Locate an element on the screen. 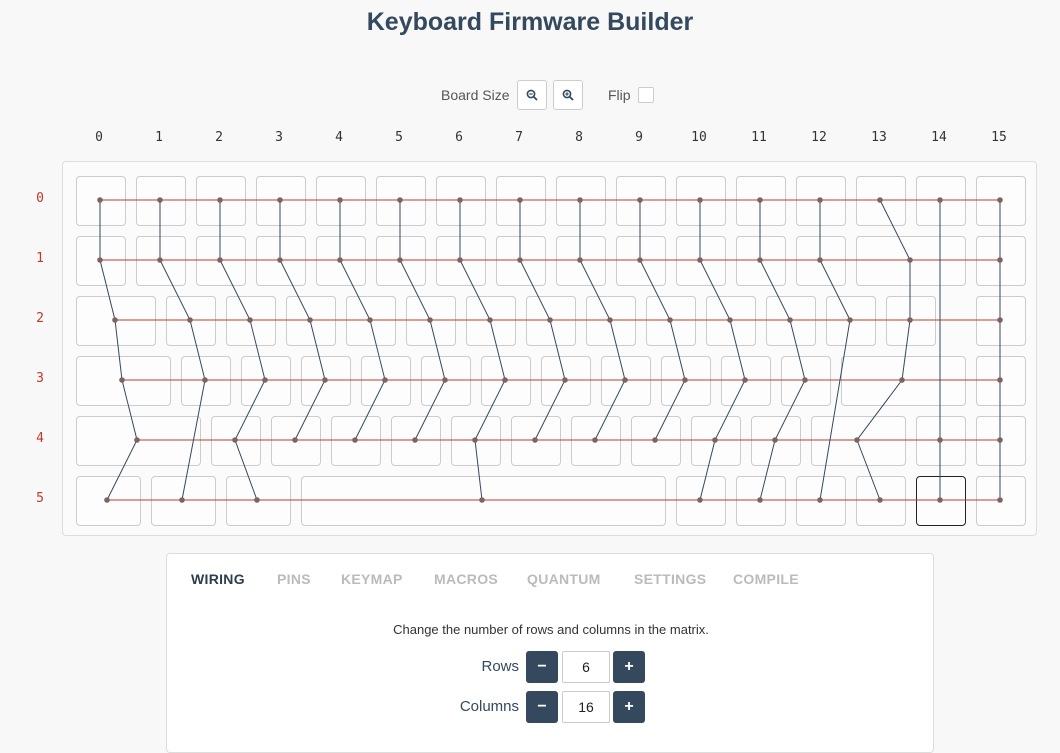 This screenshot has height=753, width=1060. tab-pins: PINS is located at coordinates (294, 579).